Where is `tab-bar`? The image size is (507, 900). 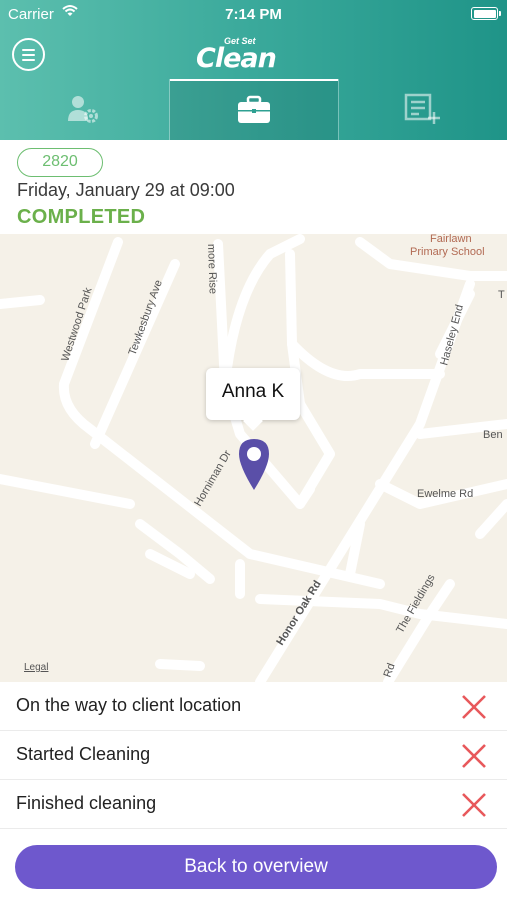
tab-bar is located at coordinates (253, 109).